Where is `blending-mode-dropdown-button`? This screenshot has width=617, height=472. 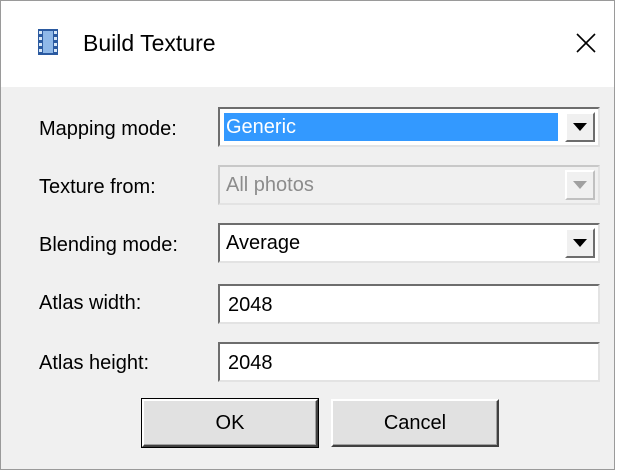
blending-mode-dropdown-button is located at coordinates (580, 243).